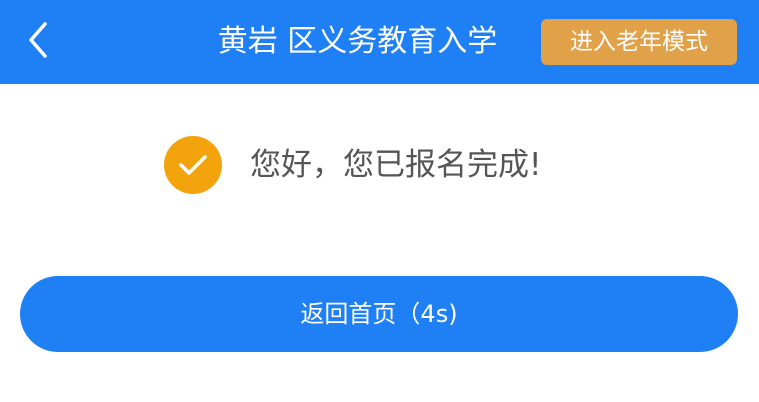 The image size is (759, 402). Describe the element at coordinates (357, 41) in the screenshot. I see `page-title: 黄岩 区义务教育入学` at that location.